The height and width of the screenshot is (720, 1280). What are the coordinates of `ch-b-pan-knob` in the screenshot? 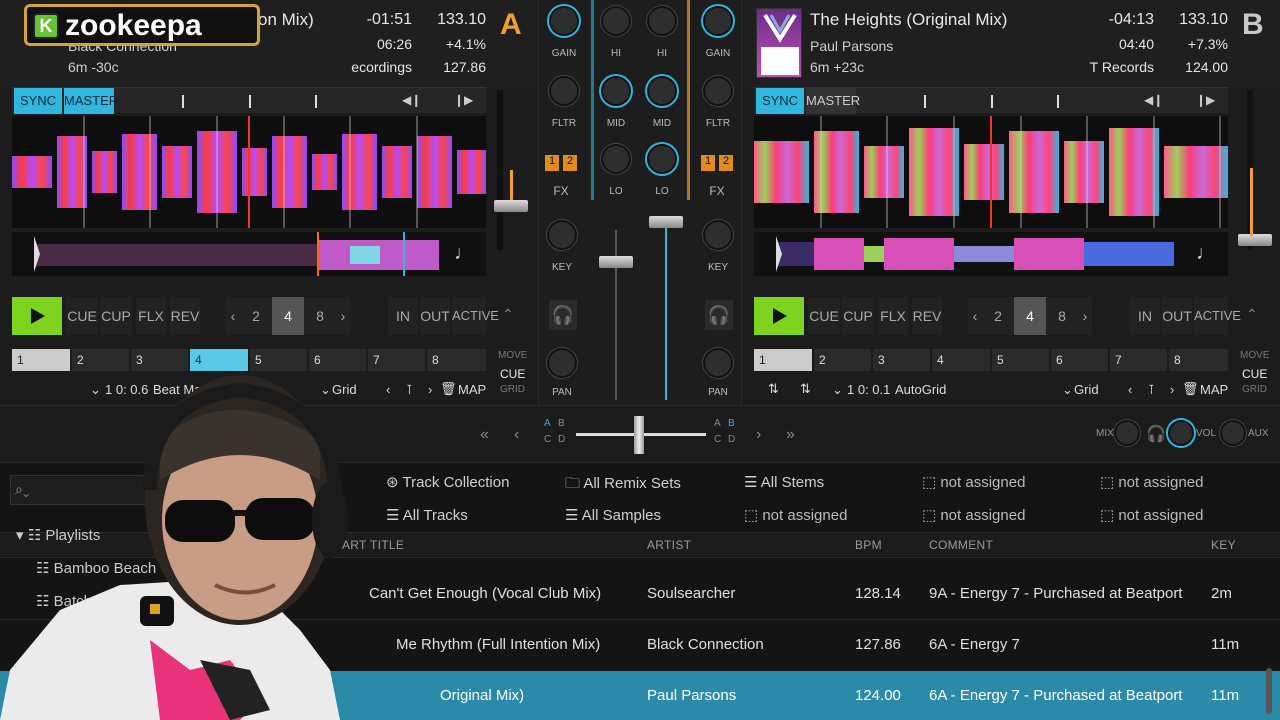 It's located at (718, 363).